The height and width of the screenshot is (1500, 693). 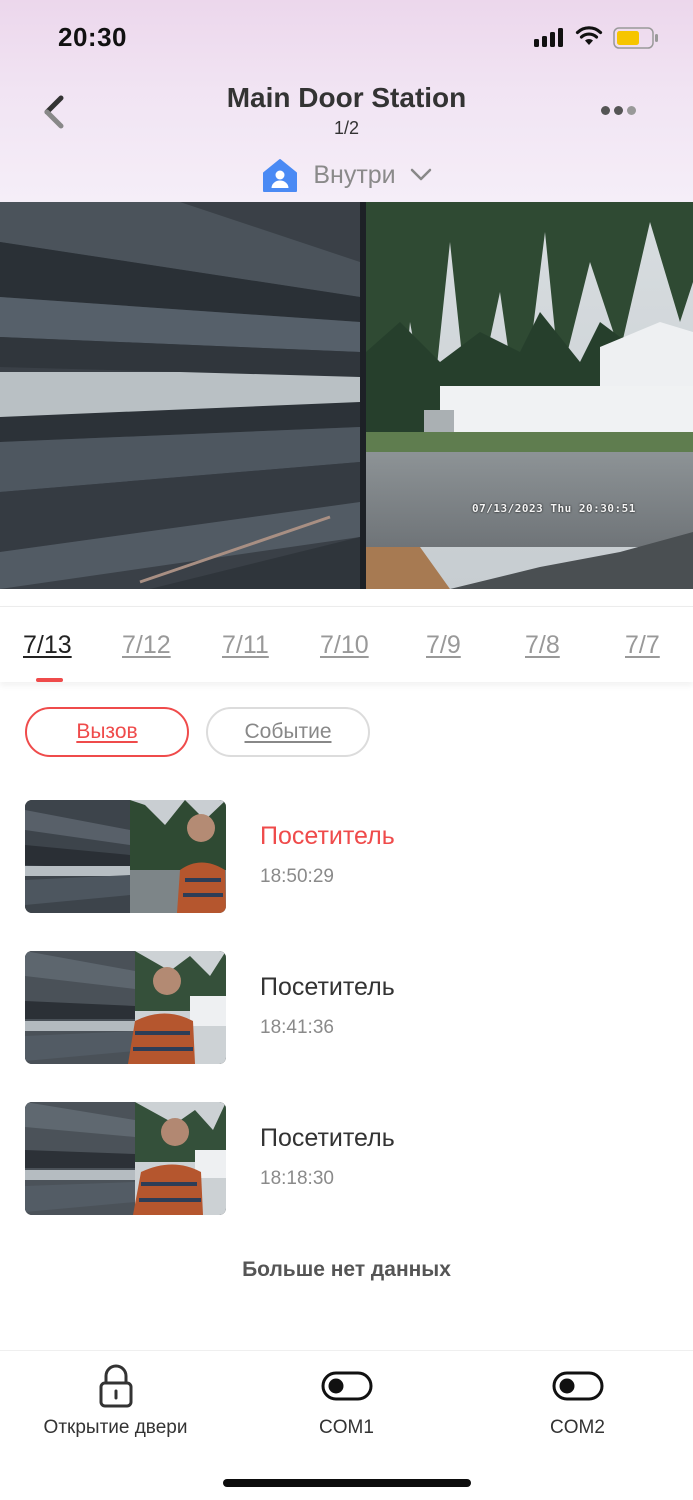 What do you see at coordinates (589, 35) in the screenshot?
I see `wifi-icon` at bounding box center [589, 35].